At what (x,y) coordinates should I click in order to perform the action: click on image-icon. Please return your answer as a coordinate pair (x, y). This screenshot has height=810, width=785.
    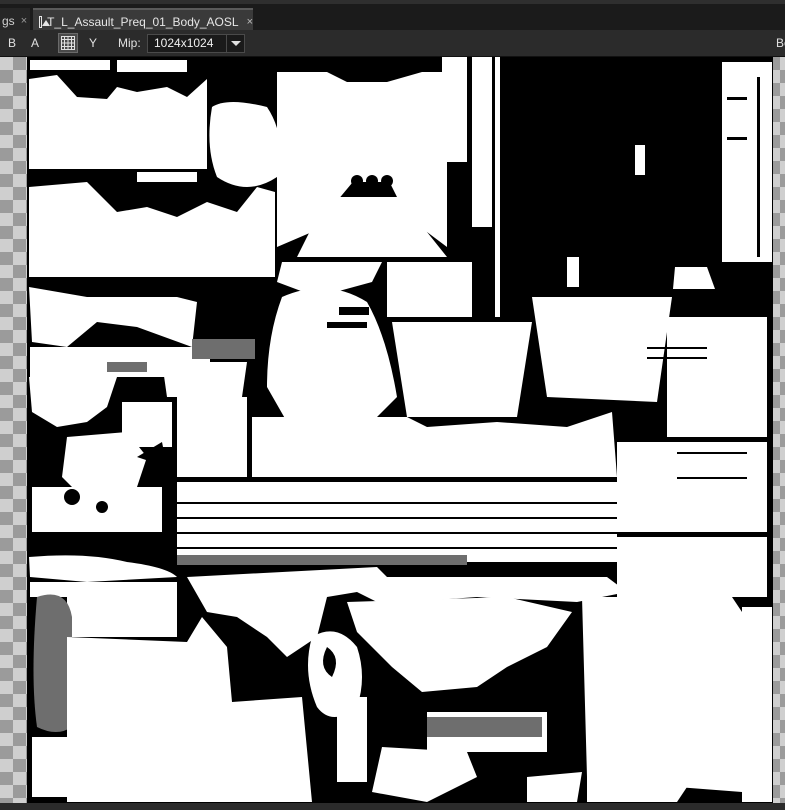
    Looking at the image, I should click on (45, 22).